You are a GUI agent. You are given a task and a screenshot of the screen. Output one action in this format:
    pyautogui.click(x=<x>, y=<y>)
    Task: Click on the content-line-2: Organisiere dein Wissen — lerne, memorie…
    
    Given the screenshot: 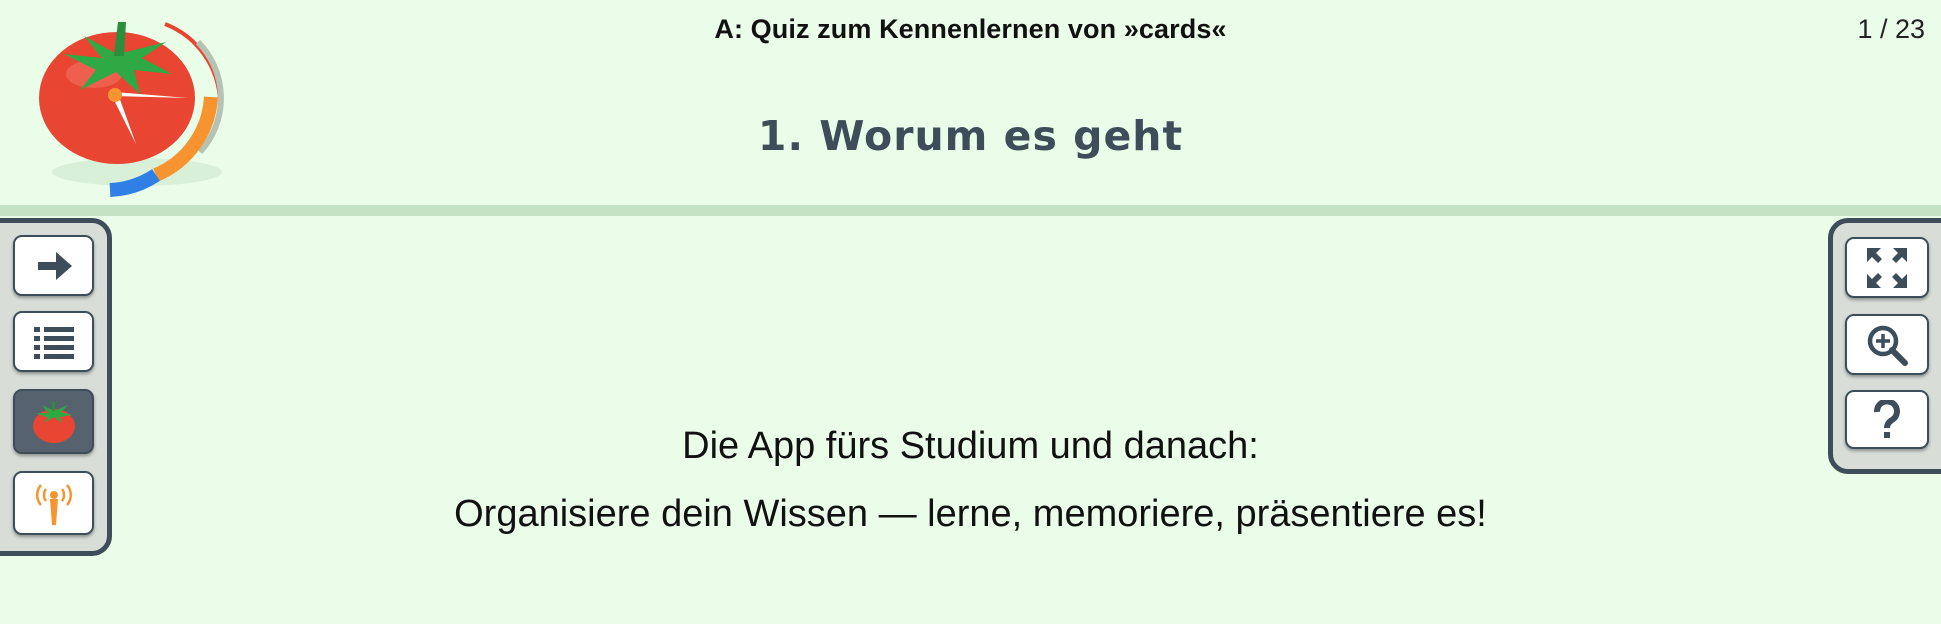 What is the action you would take?
    pyautogui.click(x=970, y=514)
    